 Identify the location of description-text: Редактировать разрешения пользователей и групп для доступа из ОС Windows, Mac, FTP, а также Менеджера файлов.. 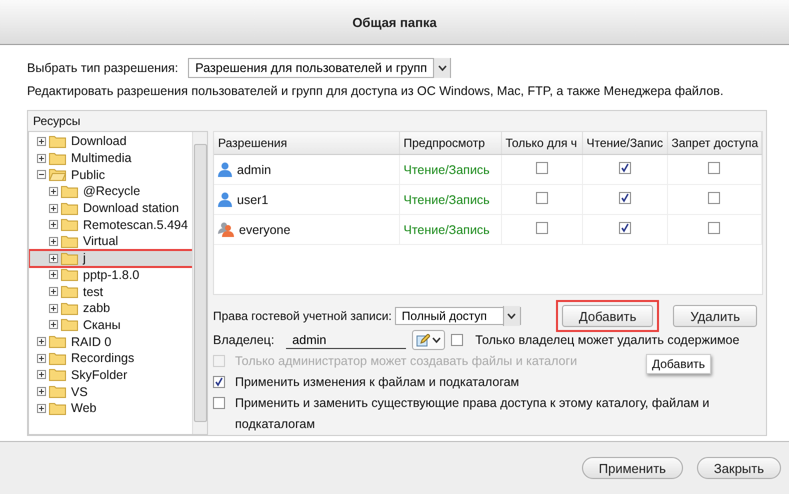
(375, 91).